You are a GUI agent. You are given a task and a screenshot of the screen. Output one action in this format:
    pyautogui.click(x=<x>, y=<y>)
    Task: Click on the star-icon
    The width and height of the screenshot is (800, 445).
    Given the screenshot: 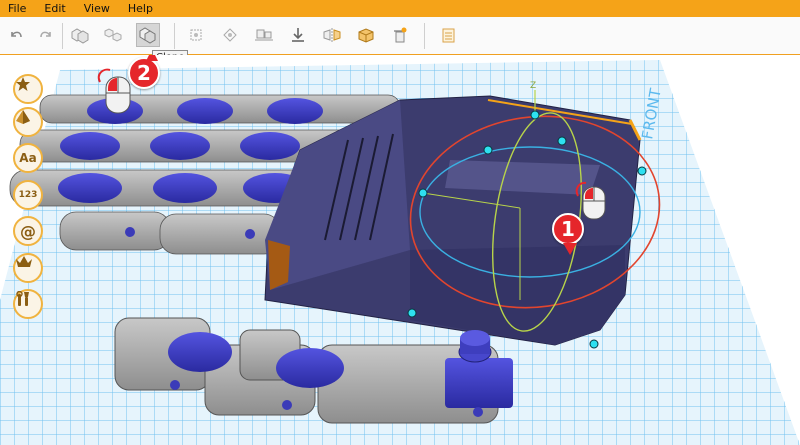 What is the action you would take?
    pyautogui.click(x=23, y=84)
    